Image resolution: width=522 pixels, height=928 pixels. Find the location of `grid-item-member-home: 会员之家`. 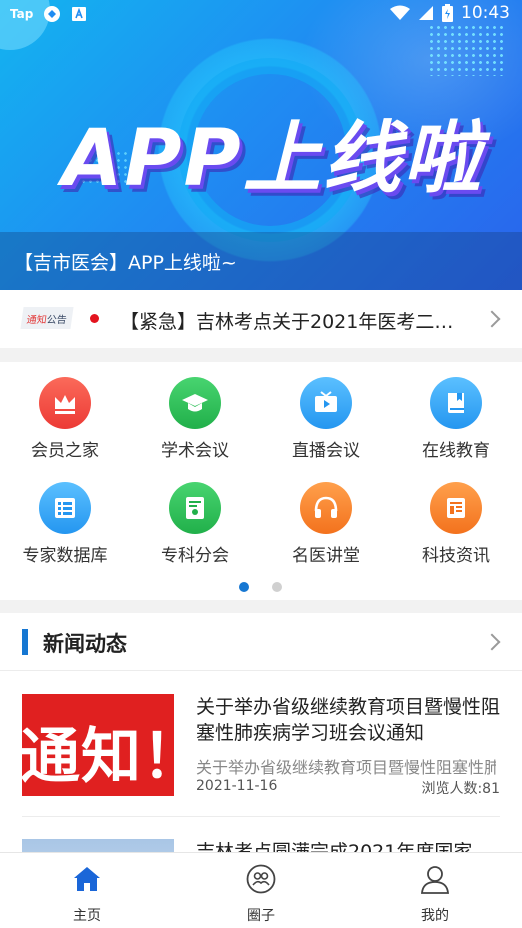

grid-item-member-home: 会员之家 is located at coordinates (65, 411).